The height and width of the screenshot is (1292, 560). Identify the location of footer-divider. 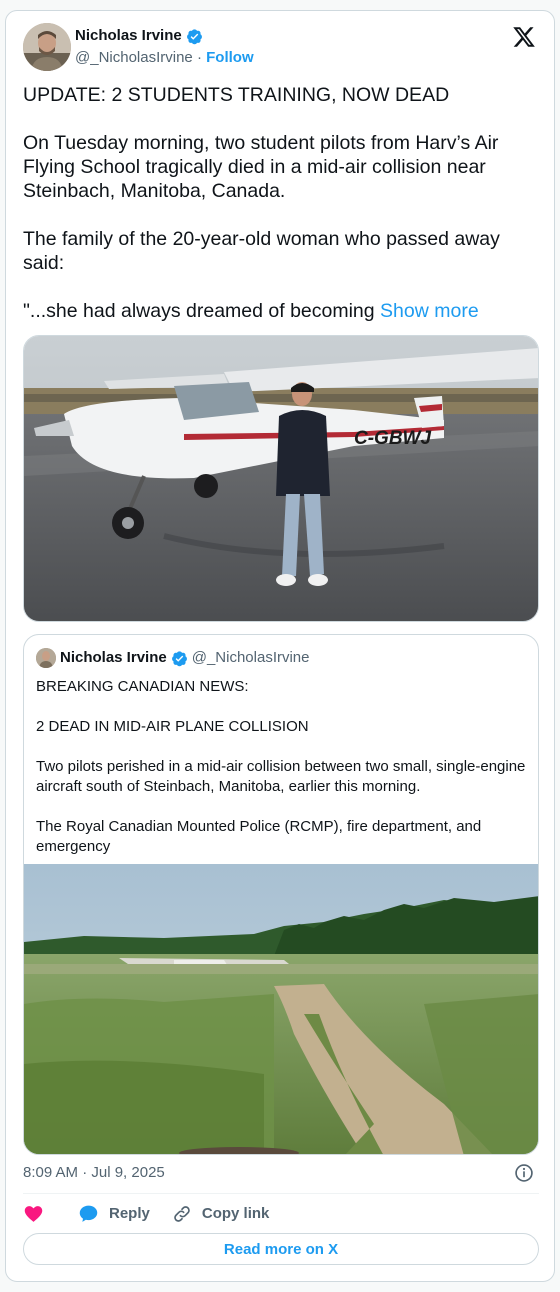
(281, 1193).